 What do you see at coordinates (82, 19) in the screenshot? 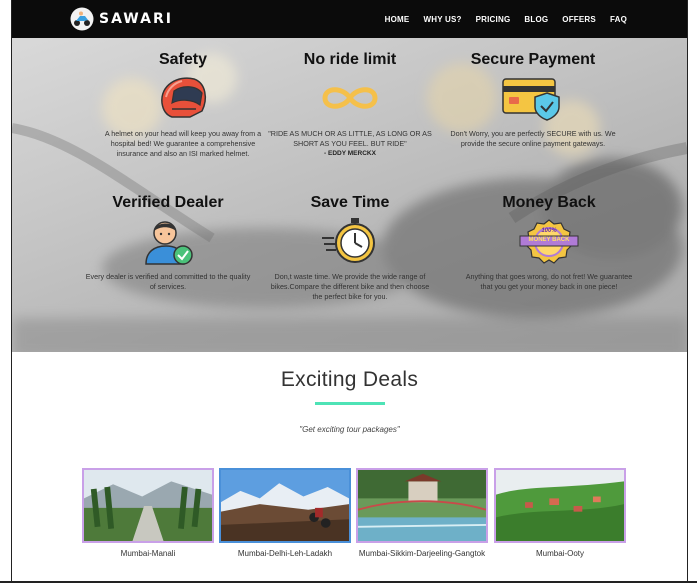
I see `scooter-logo-icon` at bounding box center [82, 19].